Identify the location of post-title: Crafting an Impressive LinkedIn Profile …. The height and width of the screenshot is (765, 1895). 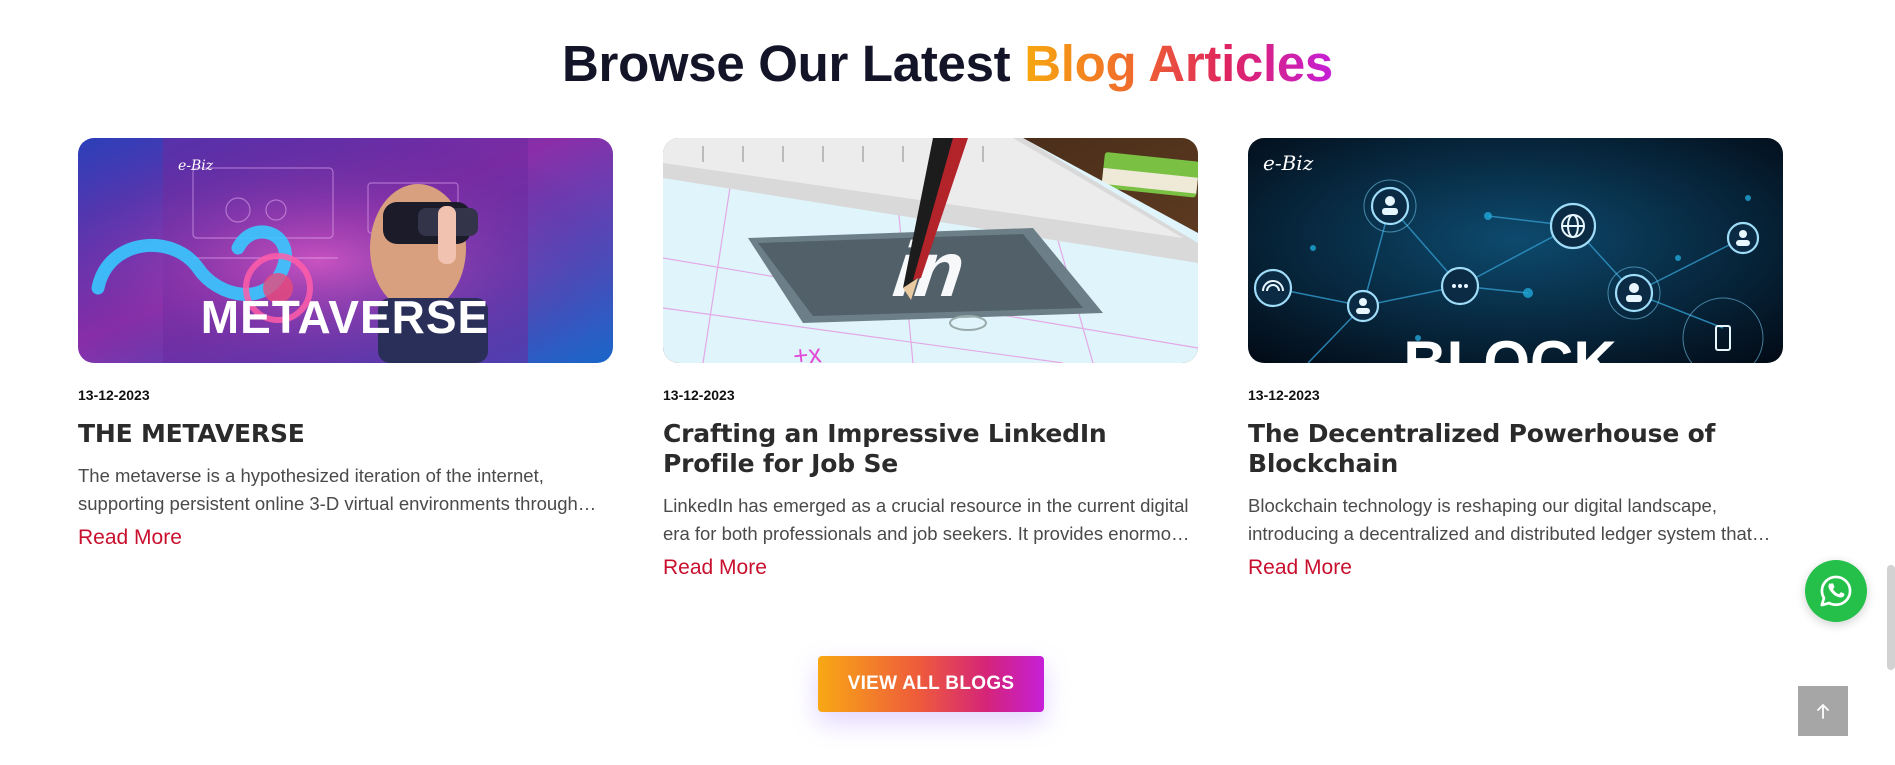
(930, 449).